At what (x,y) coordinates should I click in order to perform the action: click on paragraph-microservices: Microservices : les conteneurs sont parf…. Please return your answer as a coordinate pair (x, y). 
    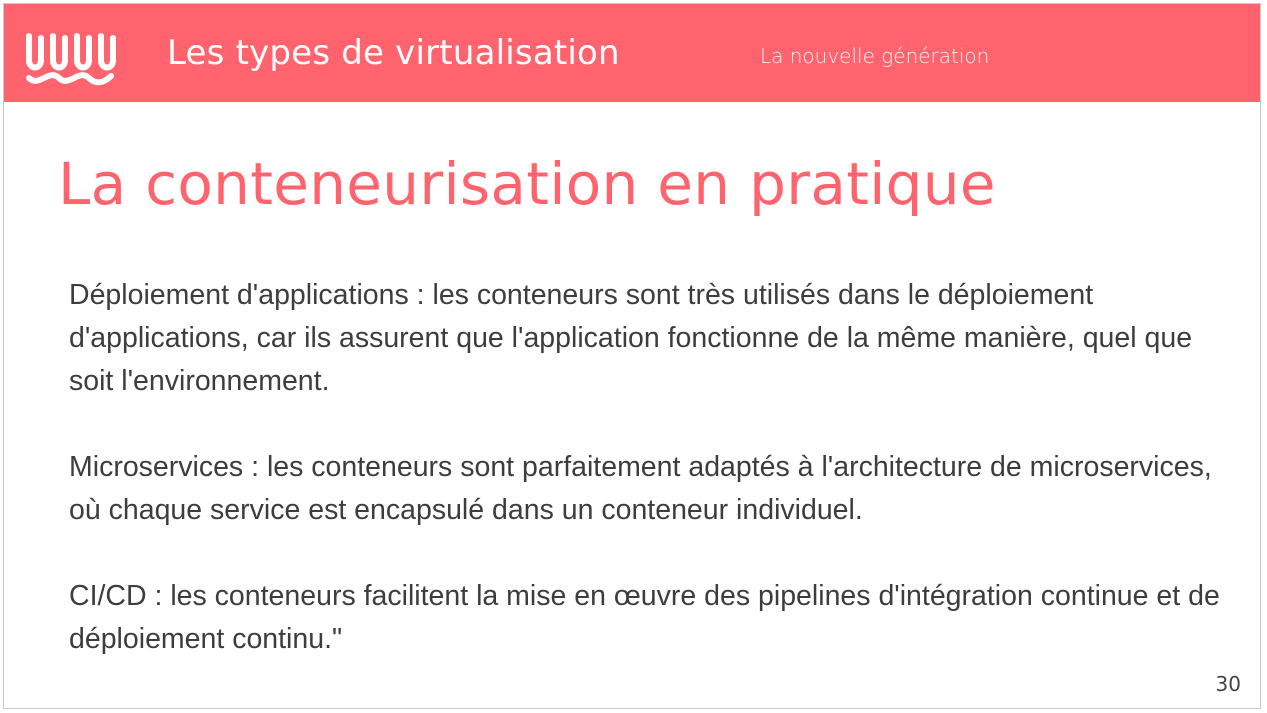
    Looking at the image, I should click on (640, 488).